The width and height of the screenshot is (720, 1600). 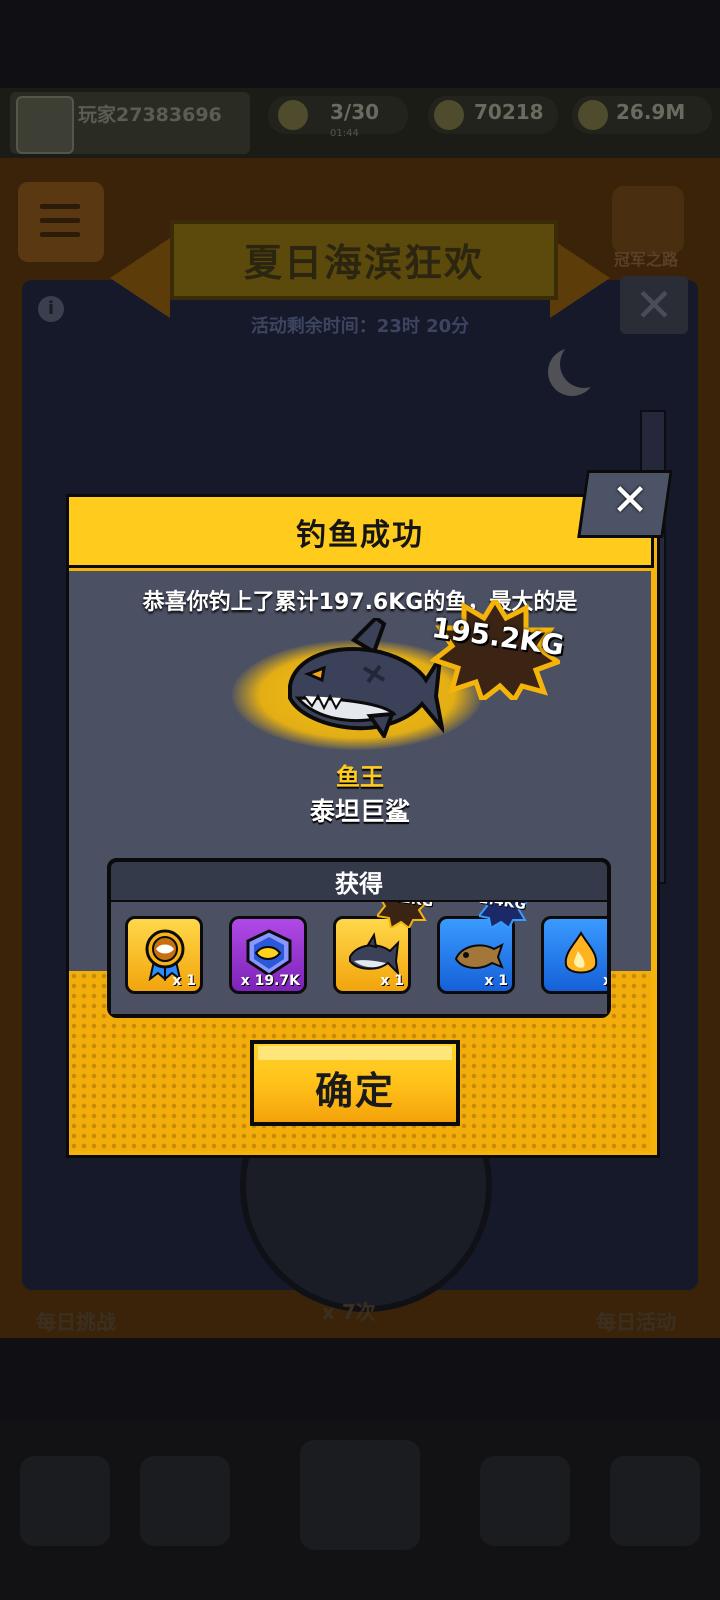 I want to click on reward-qty: x 19.7K, so click(x=270, y=981).